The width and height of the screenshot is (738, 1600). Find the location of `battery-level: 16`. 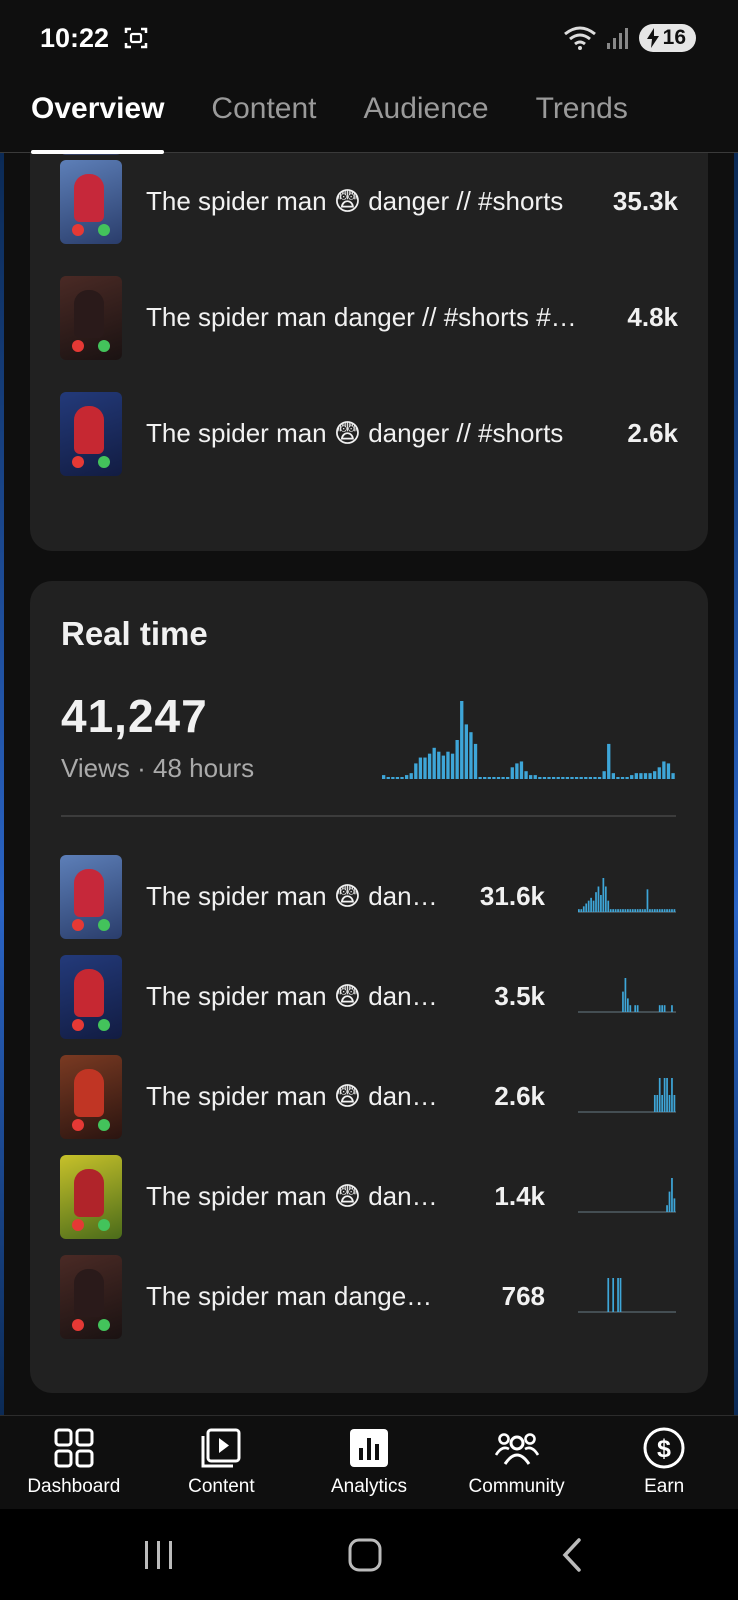

battery-level: 16 is located at coordinates (674, 37).